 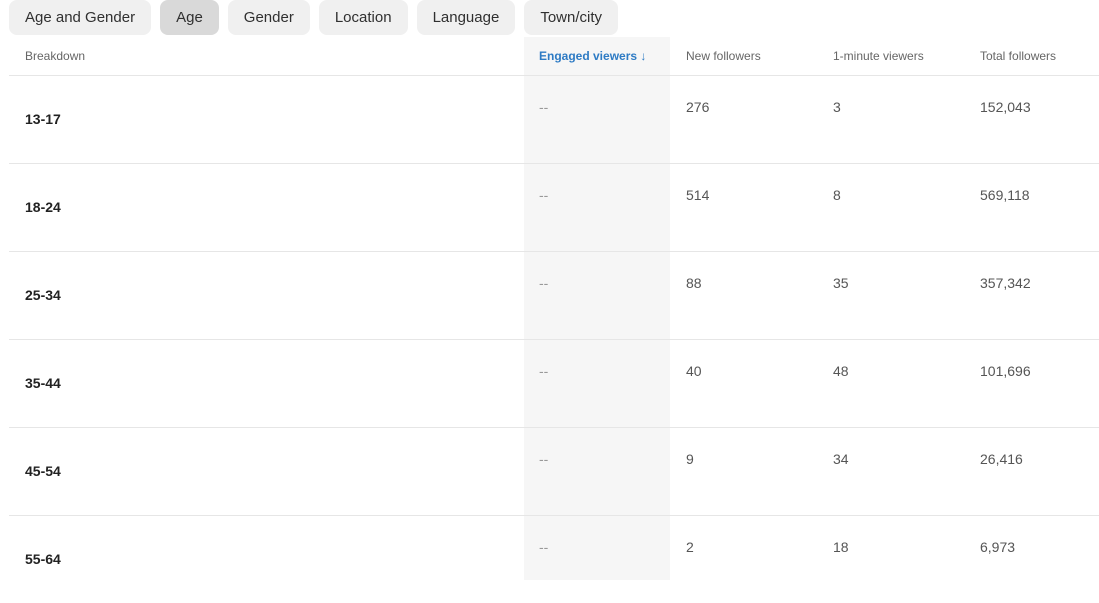 What do you see at coordinates (841, 371) in the screenshot?
I see `one-minute-viewers-value: 48` at bounding box center [841, 371].